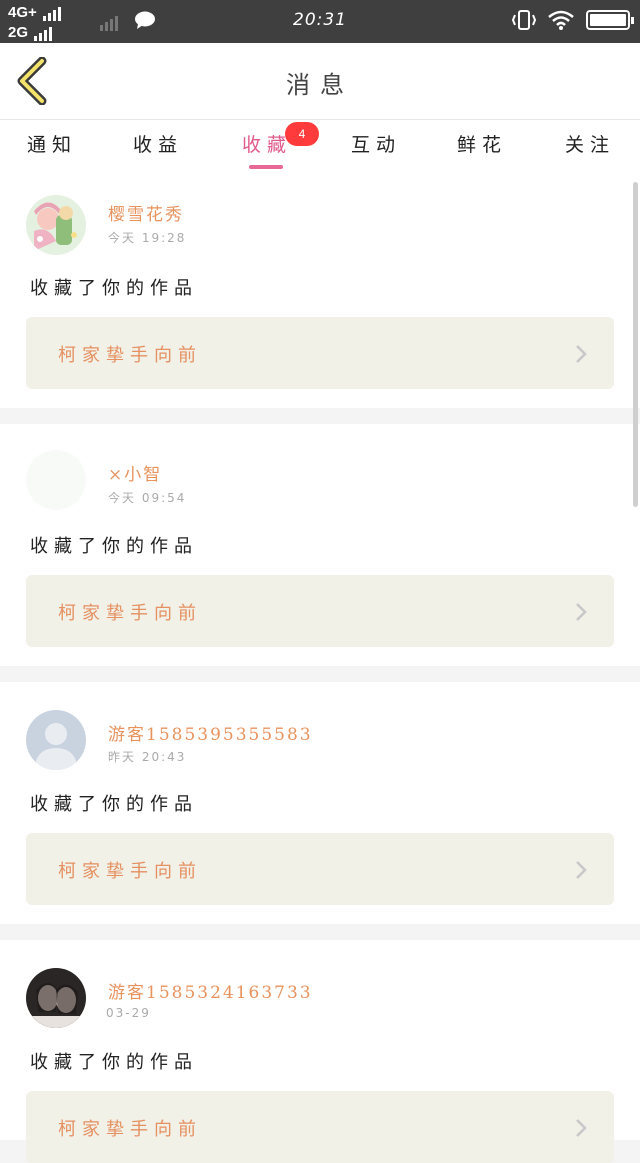  I want to click on timestamp: 今天 09:54, so click(147, 498).